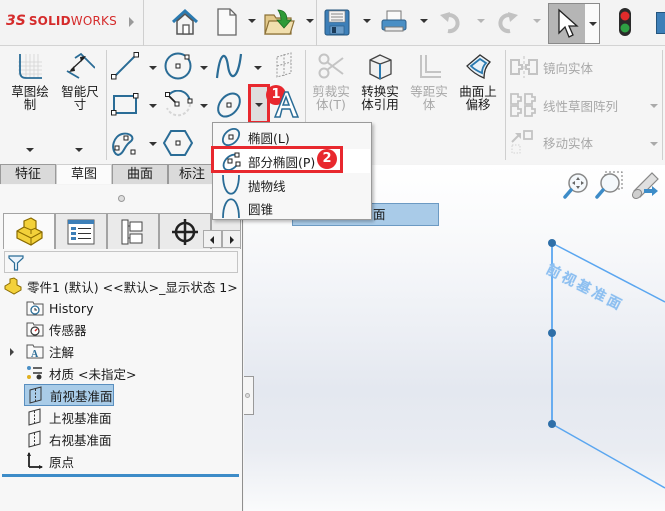 This screenshot has height=511, width=665. What do you see at coordinates (608, 456) in the screenshot?
I see `plane-edge-bottom` at bounding box center [608, 456].